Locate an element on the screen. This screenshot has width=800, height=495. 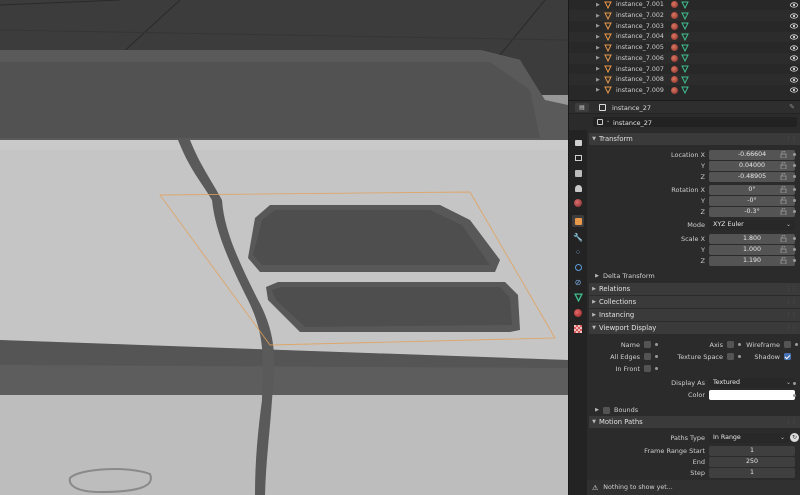
outliner-row: ▶ instance_7.005 is located at coordinates (684, 47).